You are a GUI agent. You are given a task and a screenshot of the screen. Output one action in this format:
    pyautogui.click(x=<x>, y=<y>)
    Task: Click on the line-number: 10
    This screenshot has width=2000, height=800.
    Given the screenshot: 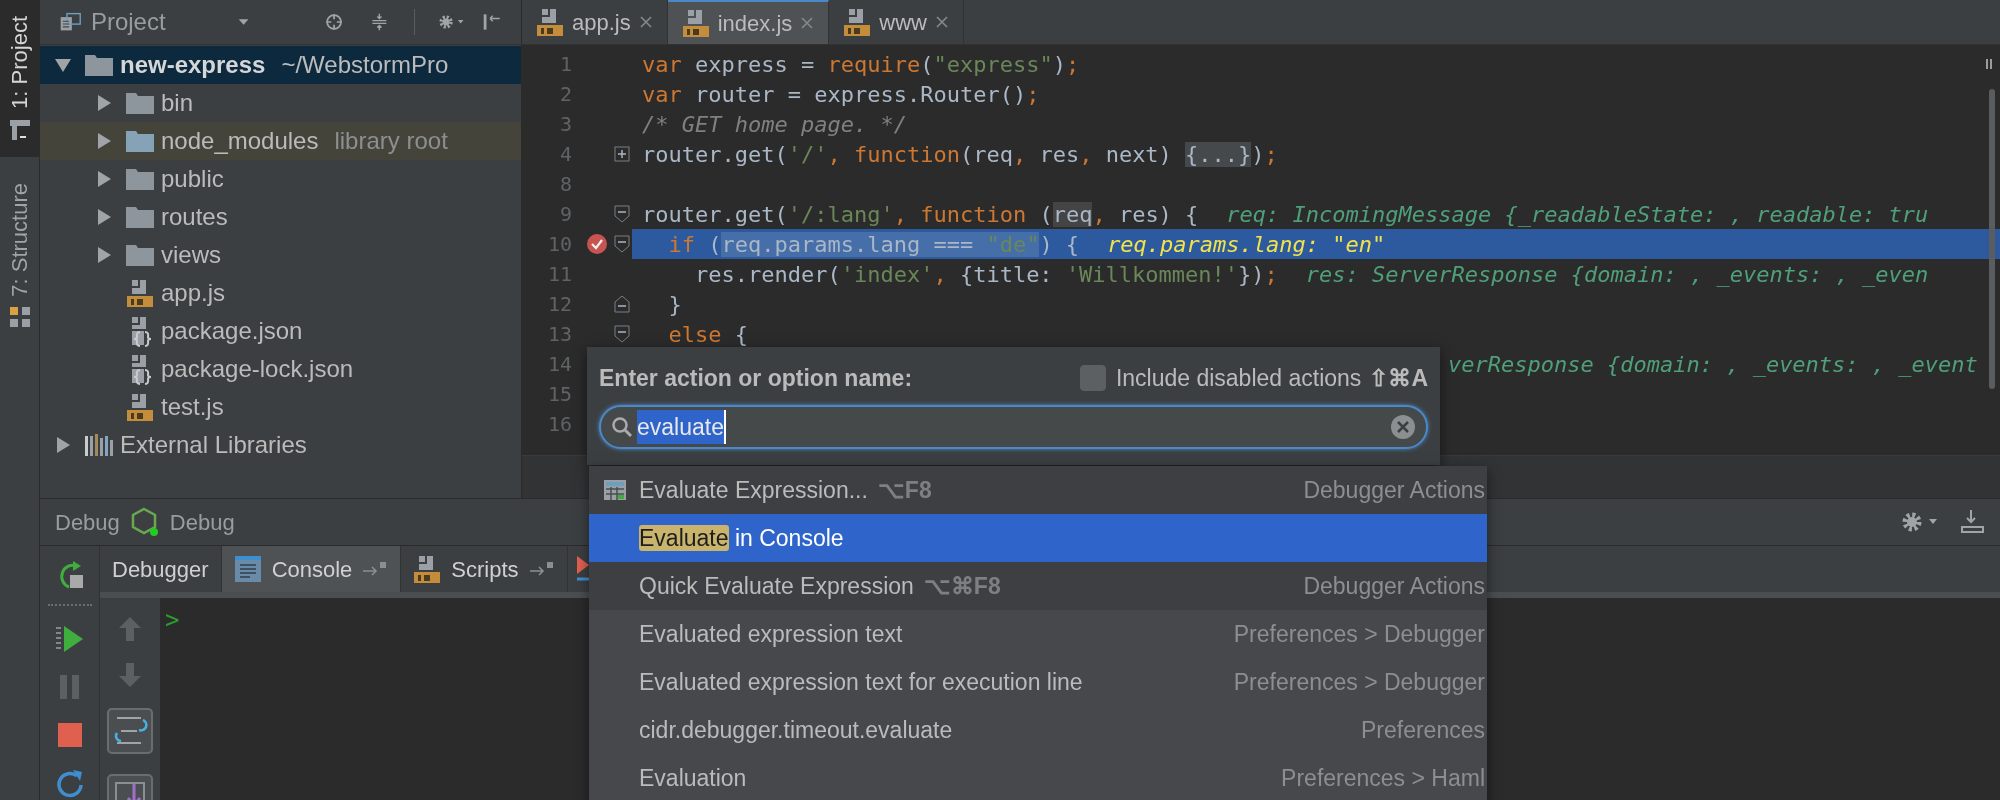 What is the action you would take?
    pyautogui.click(x=559, y=244)
    